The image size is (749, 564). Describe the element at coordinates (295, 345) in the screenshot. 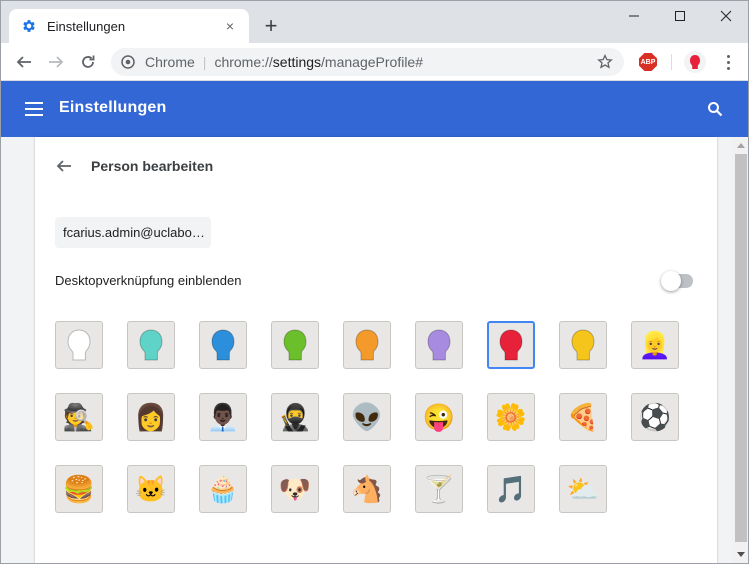

I see `avatar-green-head` at that location.